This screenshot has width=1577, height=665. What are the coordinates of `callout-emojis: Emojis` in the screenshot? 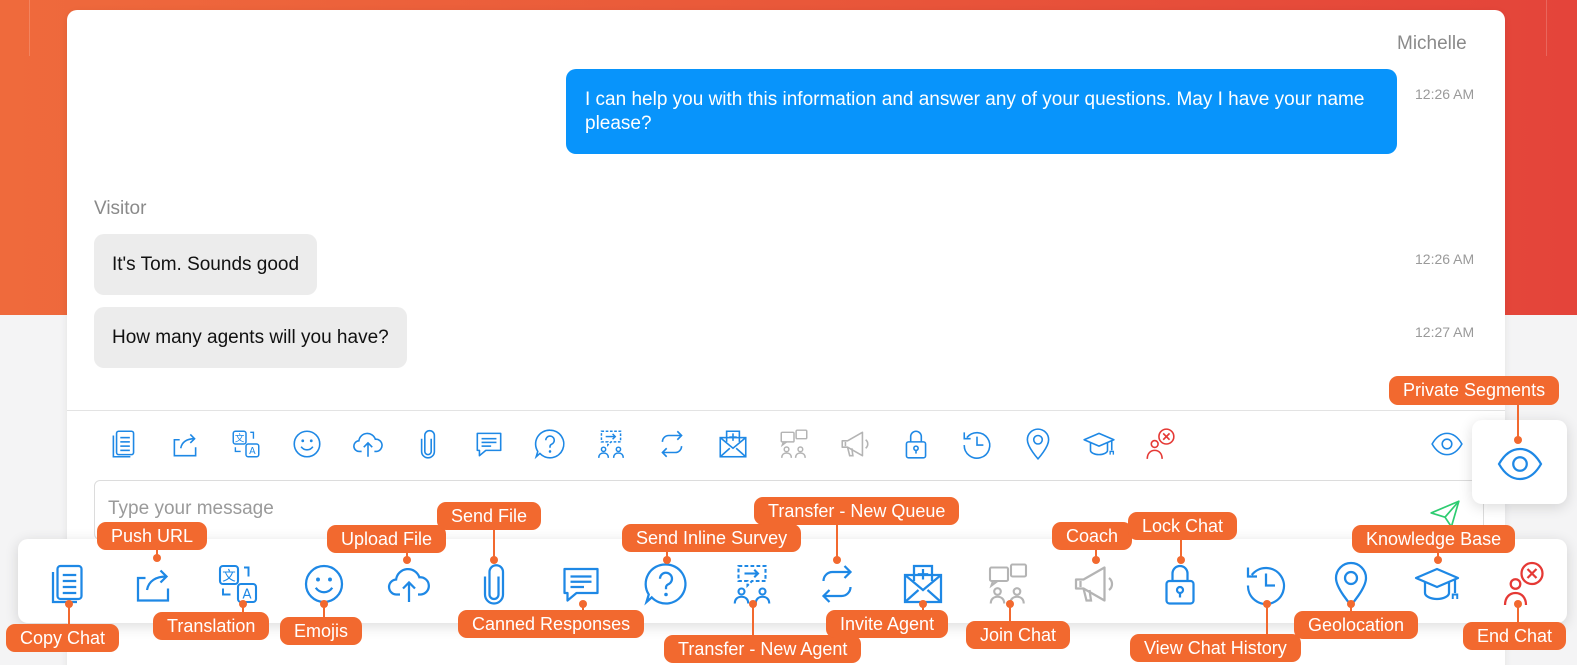 It's located at (321, 631).